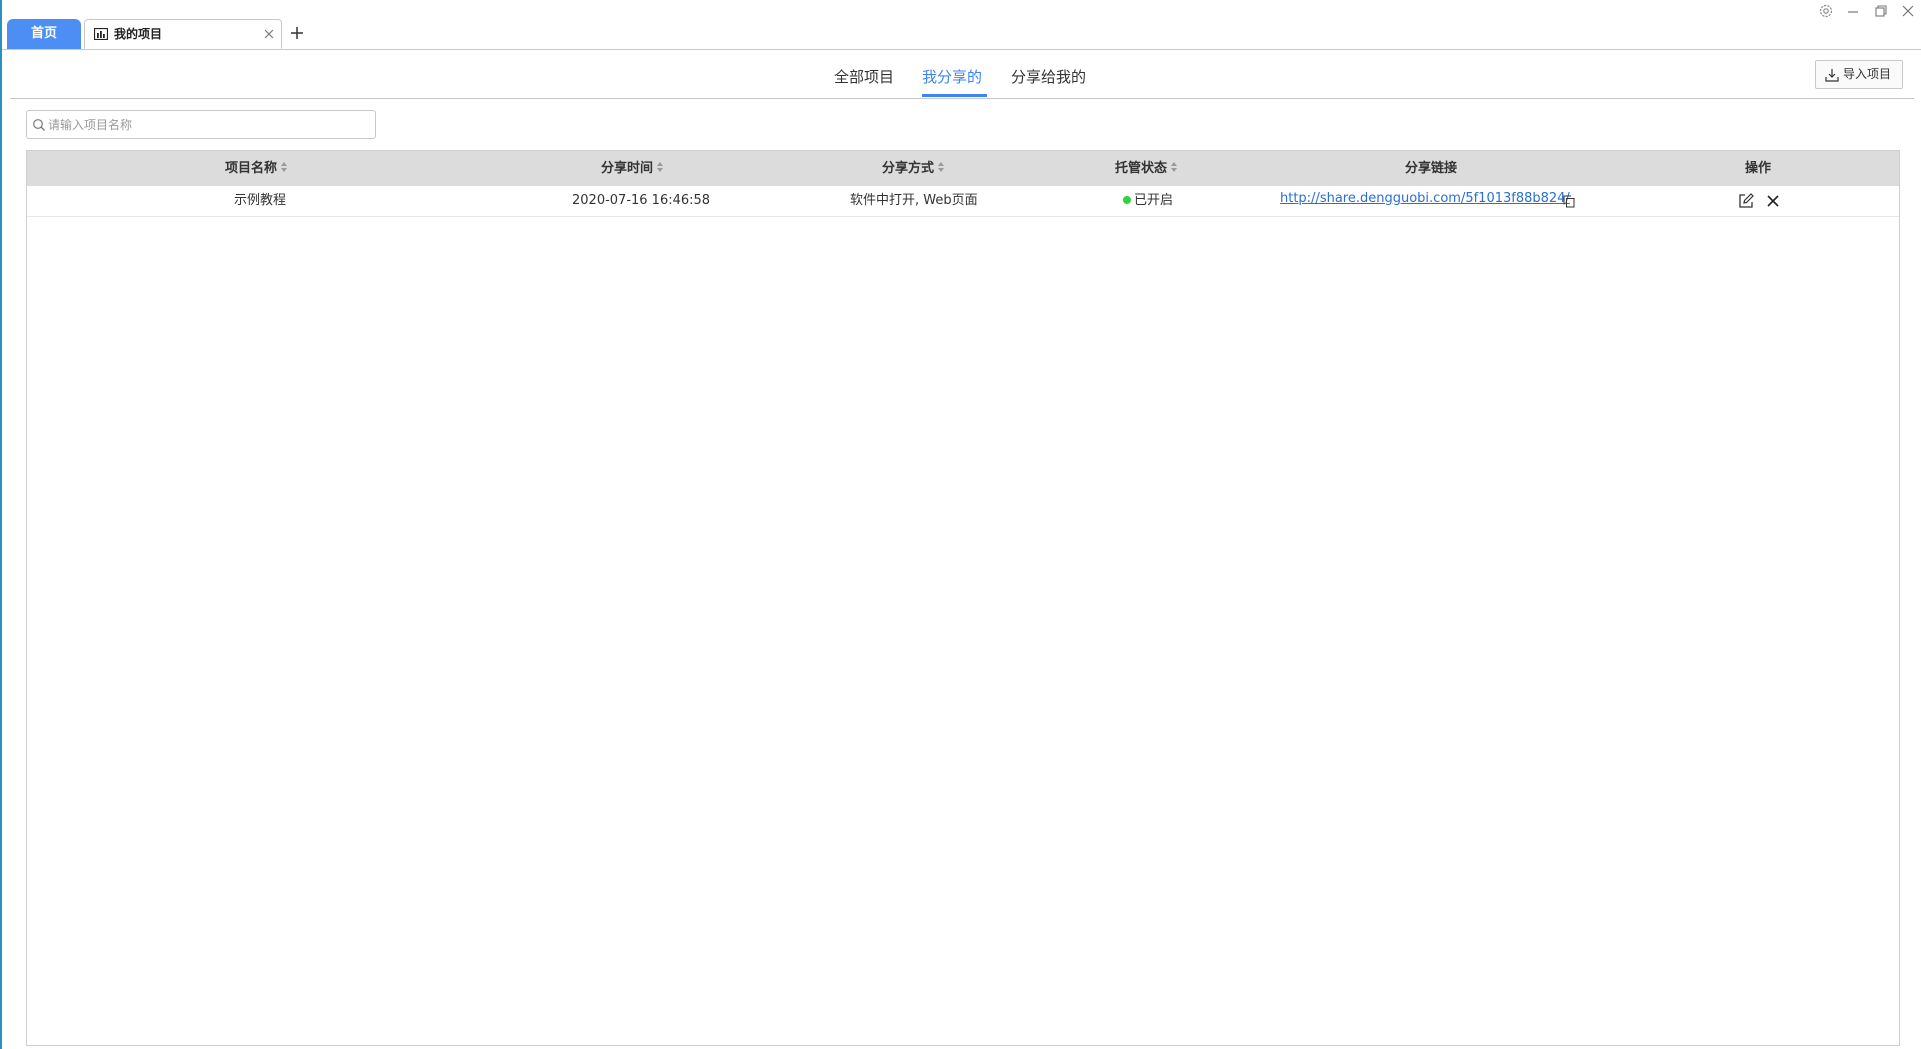 The image size is (1921, 1049). Describe the element at coordinates (138, 34) in the screenshot. I see `tab-my-projects-label: 我的项目` at that location.